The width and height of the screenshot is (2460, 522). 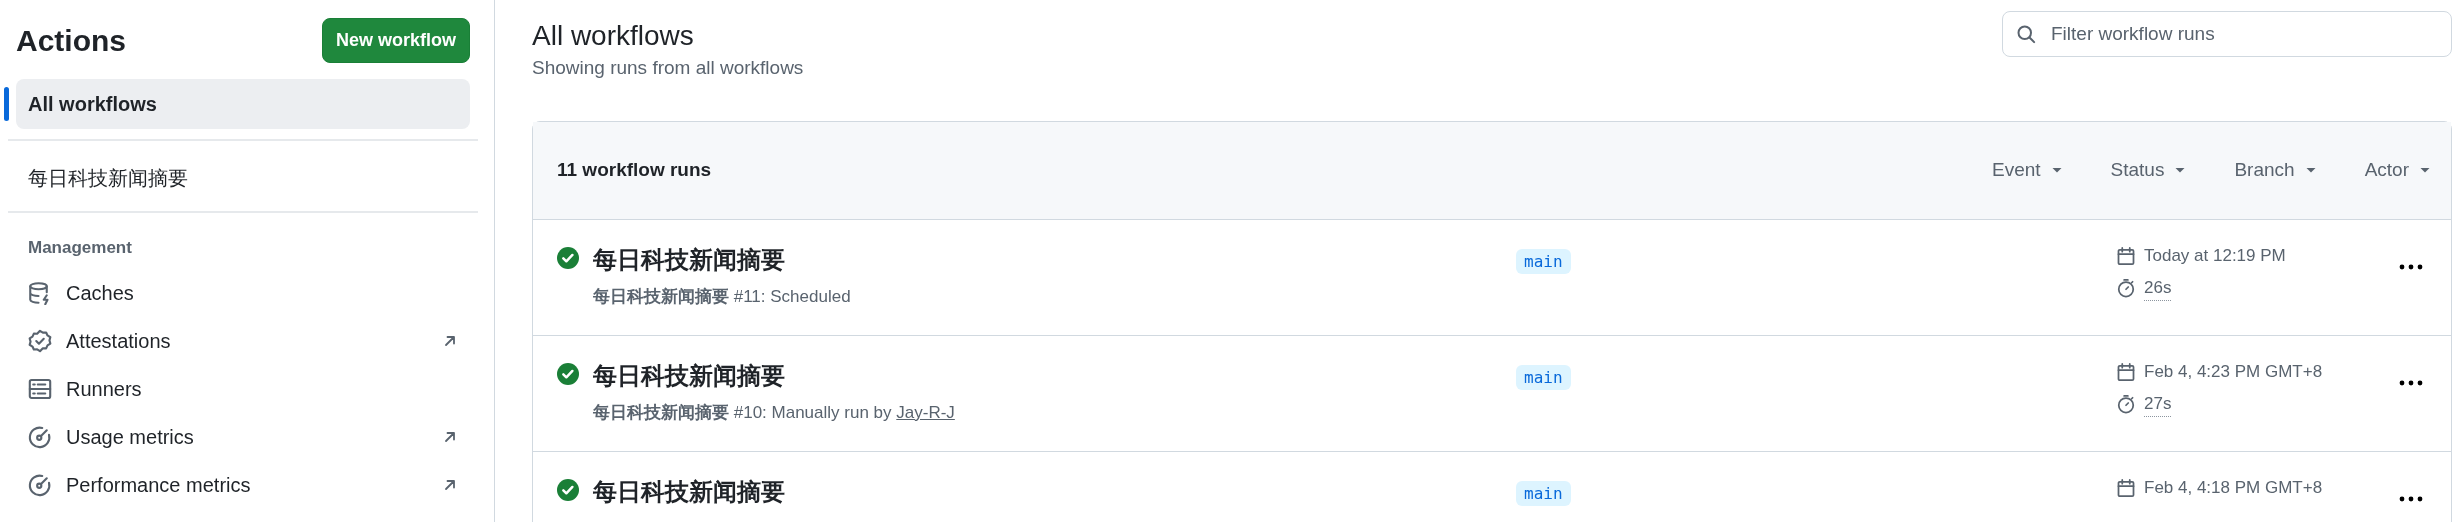 What do you see at coordinates (80, 248) in the screenshot?
I see `section-heading: Management` at bounding box center [80, 248].